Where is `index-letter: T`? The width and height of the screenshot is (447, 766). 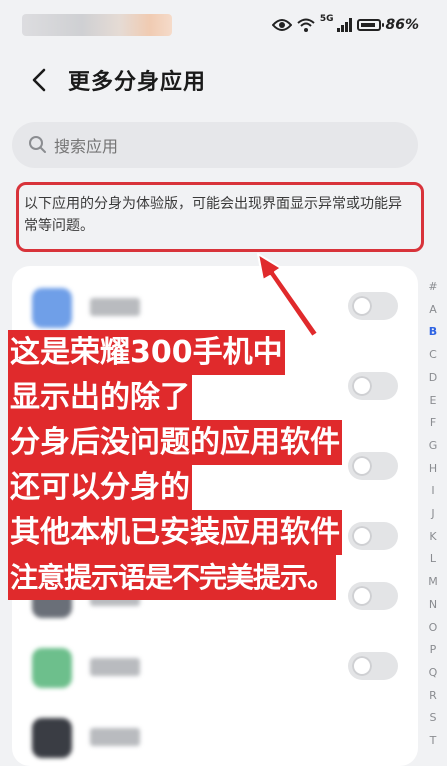
index-letter: T is located at coordinates (433, 741).